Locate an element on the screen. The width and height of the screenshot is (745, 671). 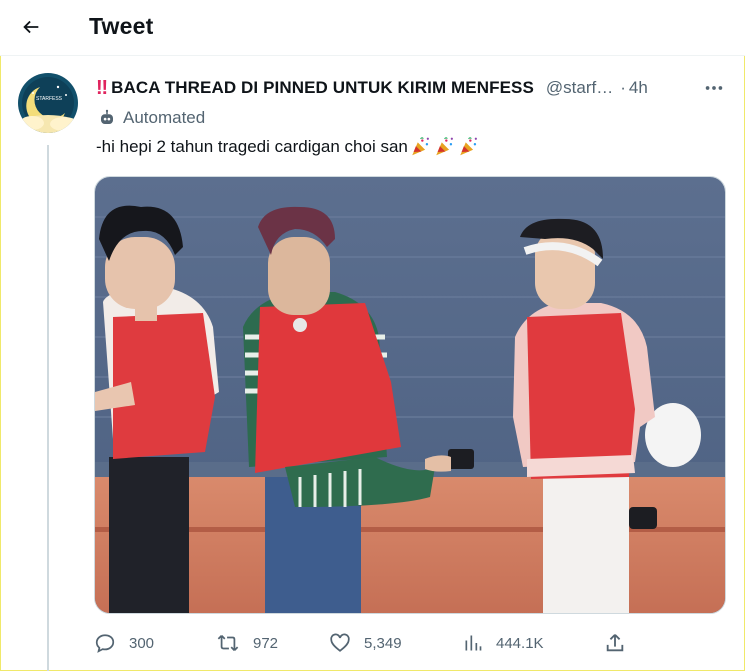
views-bar-chart-icon is located at coordinates (473, 643).